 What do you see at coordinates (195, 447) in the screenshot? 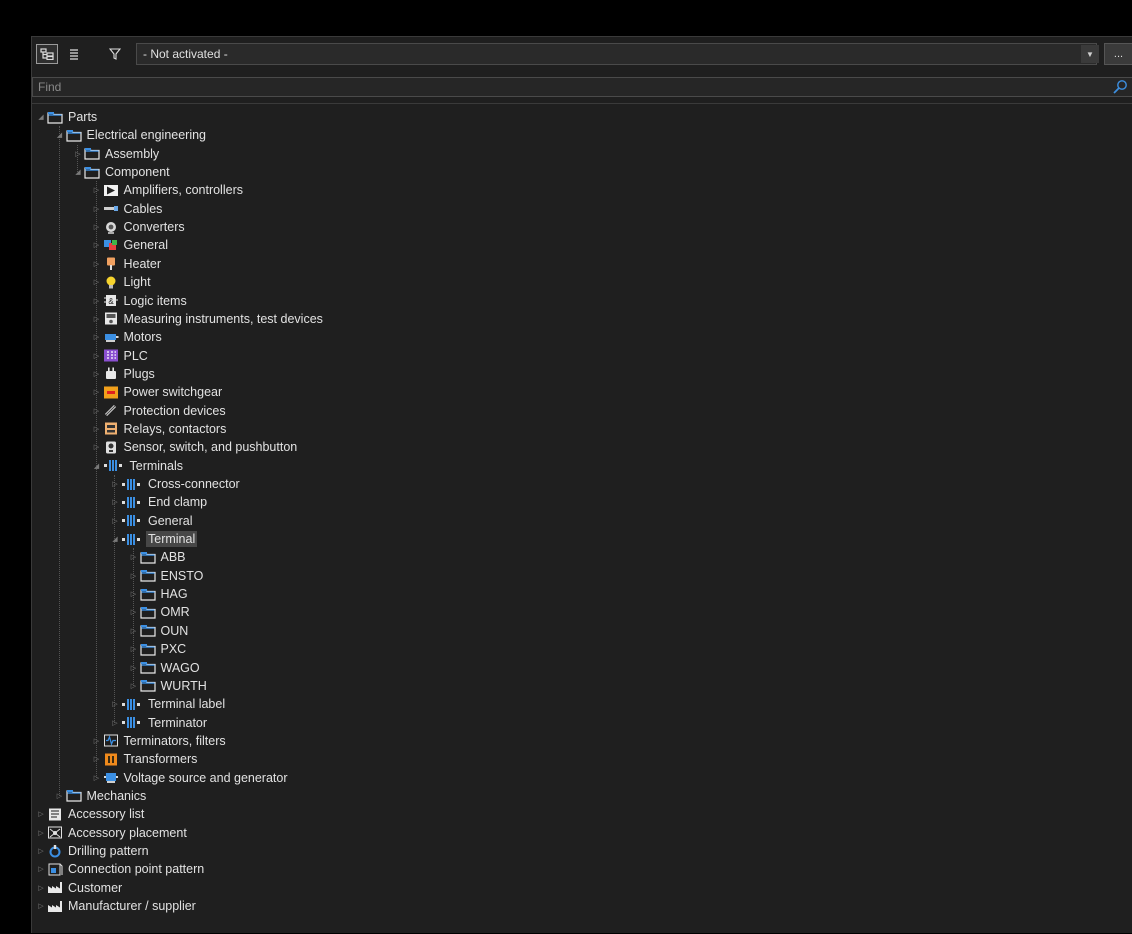
I see `tree-node-sensor-switch-and-pushbutton: ▷ Sensor, switch, and pushbutton` at bounding box center [195, 447].